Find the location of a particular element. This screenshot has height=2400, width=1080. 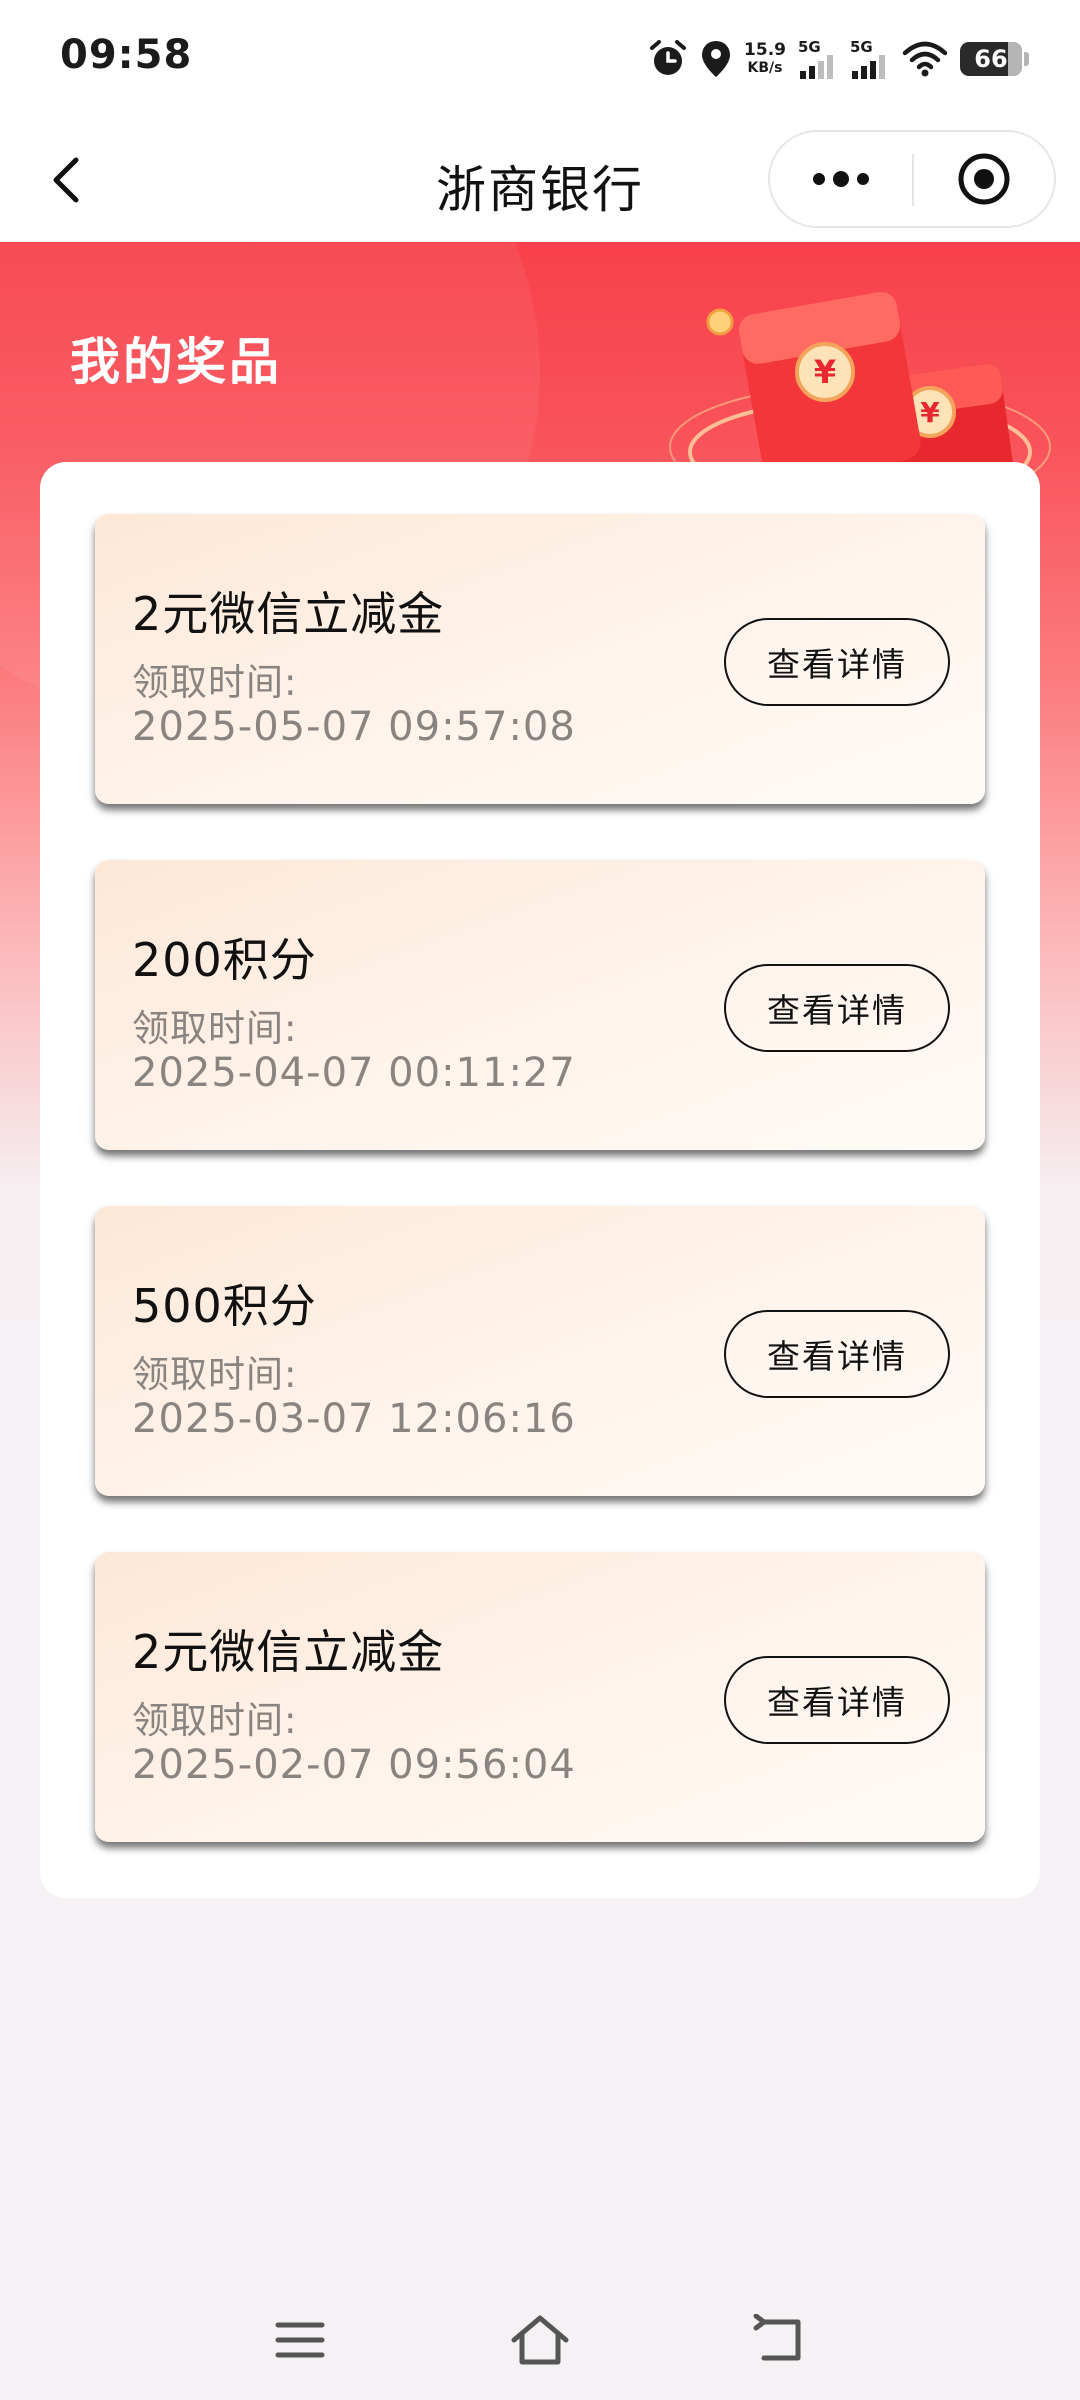

miniprogram-capsule is located at coordinates (912, 179).